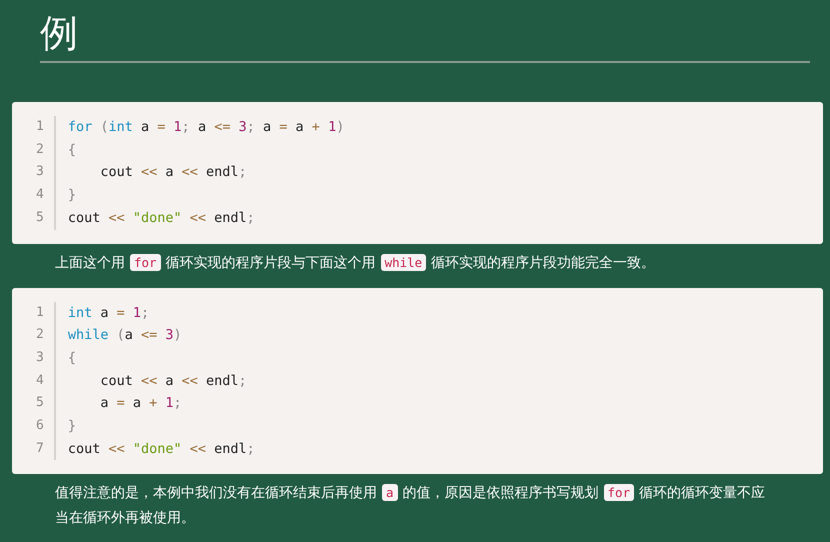 This screenshot has height=542, width=830. What do you see at coordinates (90, 262) in the screenshot?
I see `paragraph-text: 上面这个用` at bounding box center [90, 262].